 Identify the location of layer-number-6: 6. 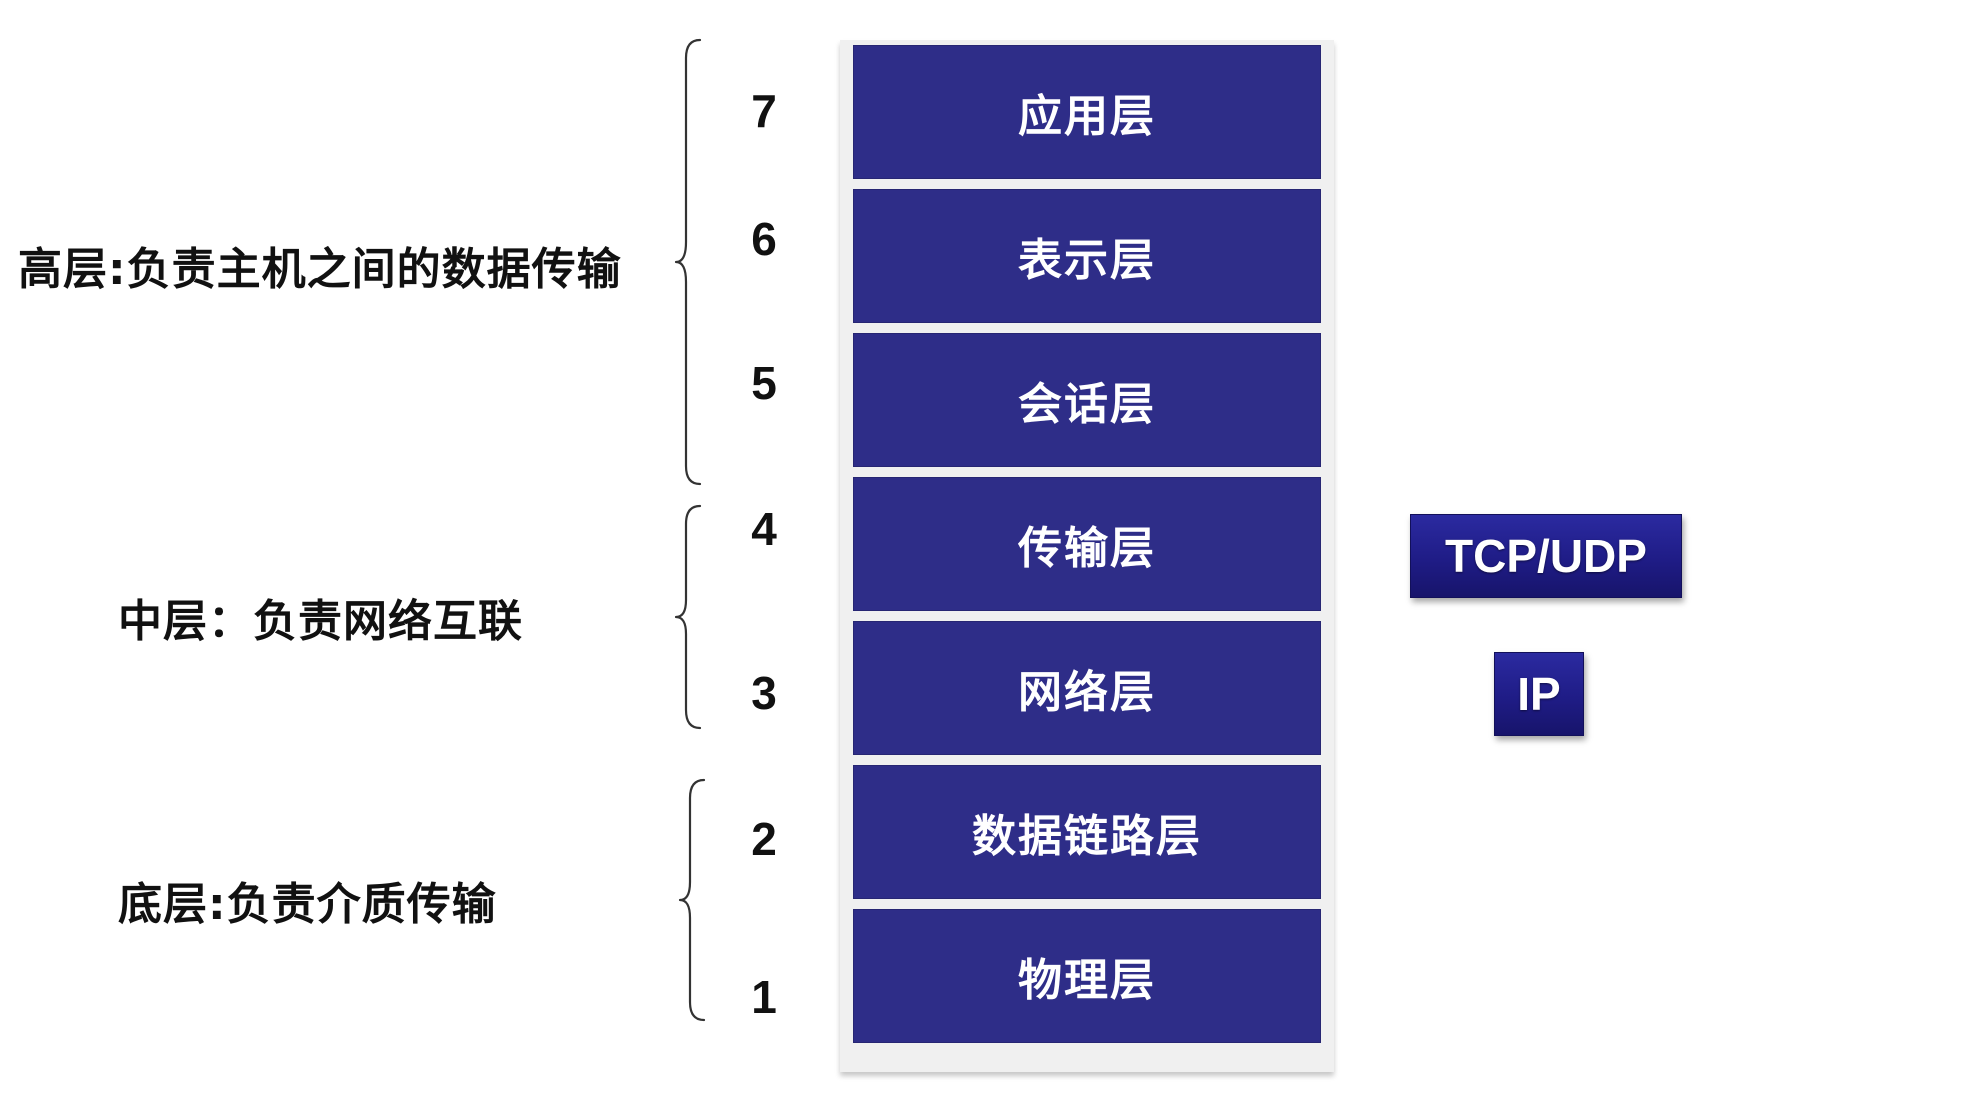
(764, 239).